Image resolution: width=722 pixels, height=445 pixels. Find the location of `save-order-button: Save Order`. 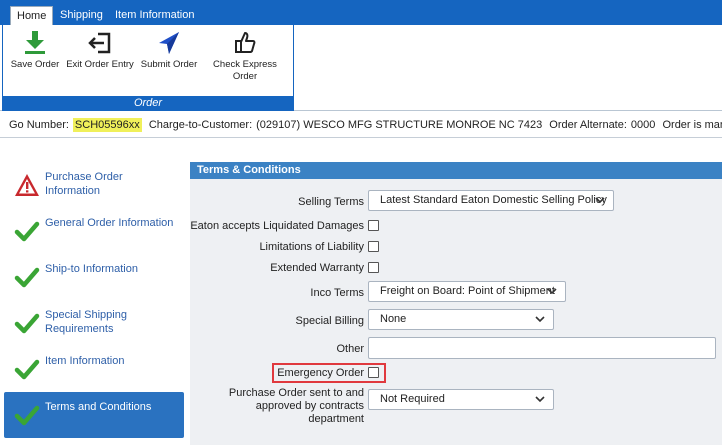

save-order-button: Save Order is located at coordinates (35, 50).